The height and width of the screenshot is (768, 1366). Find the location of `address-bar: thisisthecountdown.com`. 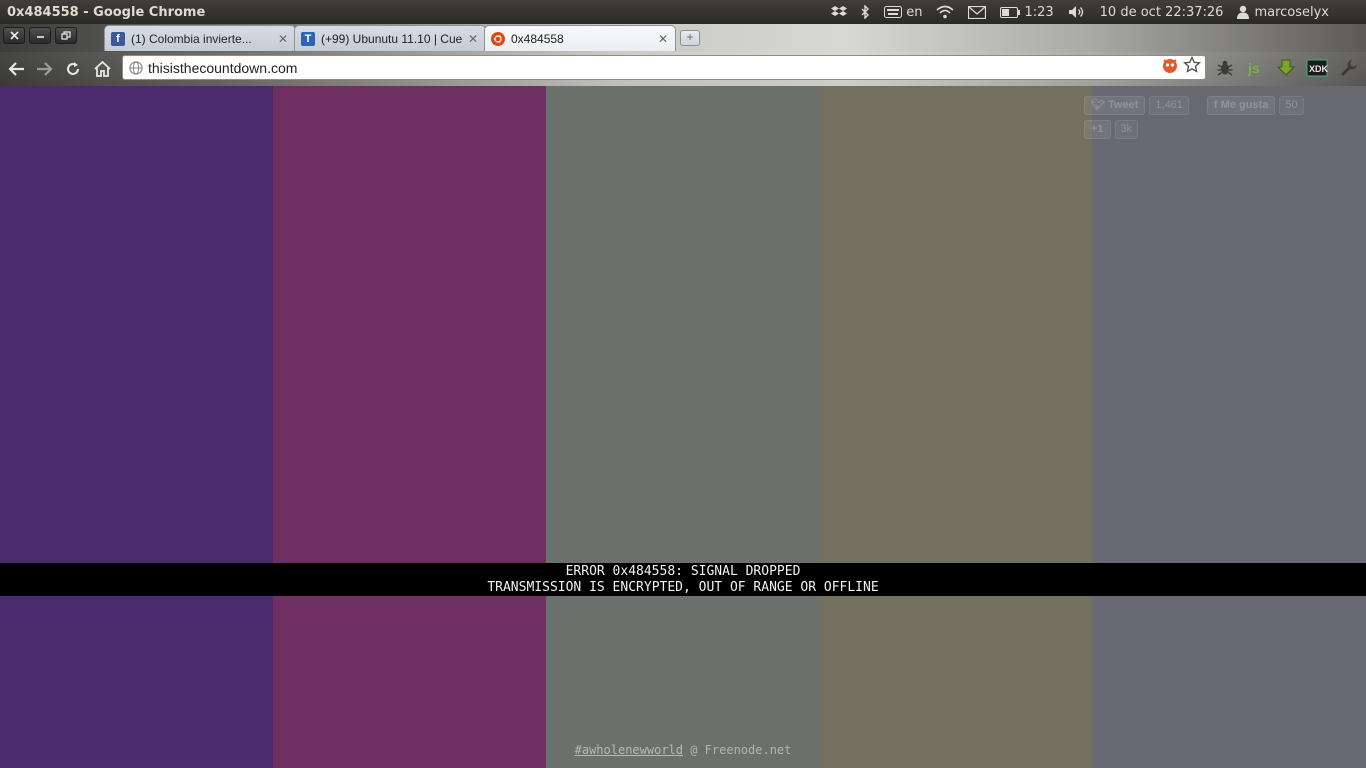

address-bar: thisisthecountdown.com is located at coordinates (664, 67).